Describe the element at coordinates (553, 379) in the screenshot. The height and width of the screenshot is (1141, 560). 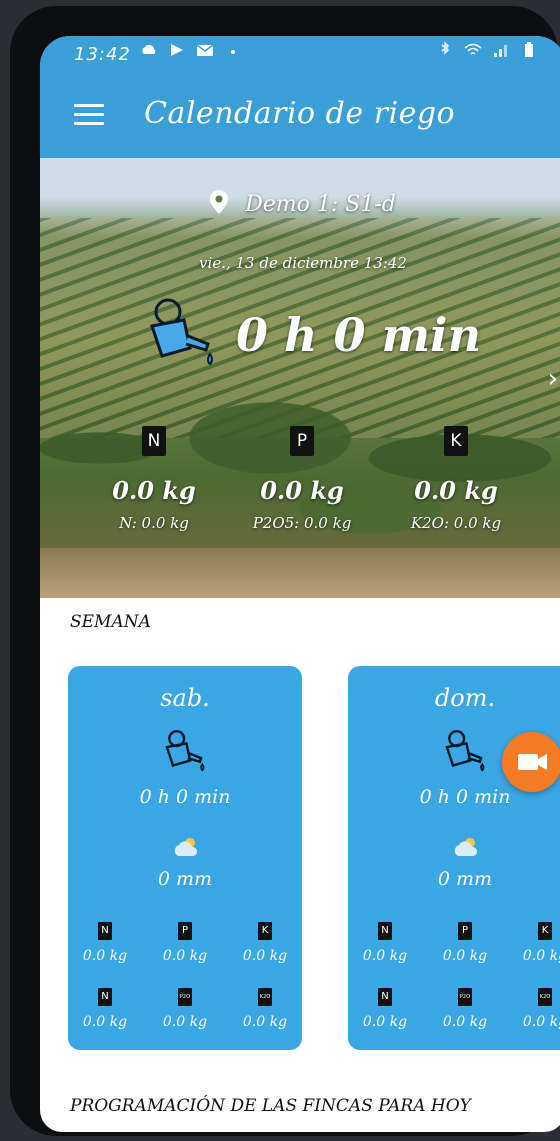
I see `chevron-right-icon: ›` at that location.